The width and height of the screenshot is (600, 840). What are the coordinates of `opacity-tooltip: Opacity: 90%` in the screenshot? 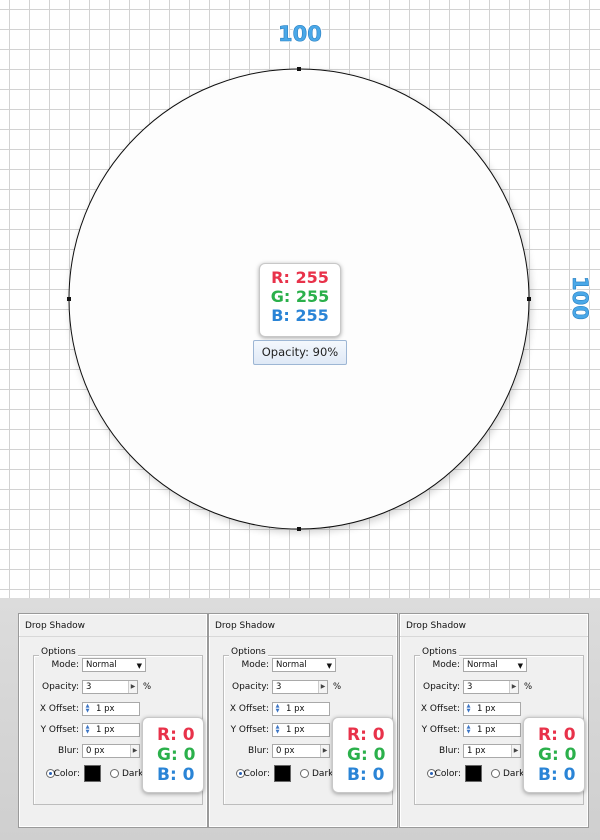 It's located at (300, 352).